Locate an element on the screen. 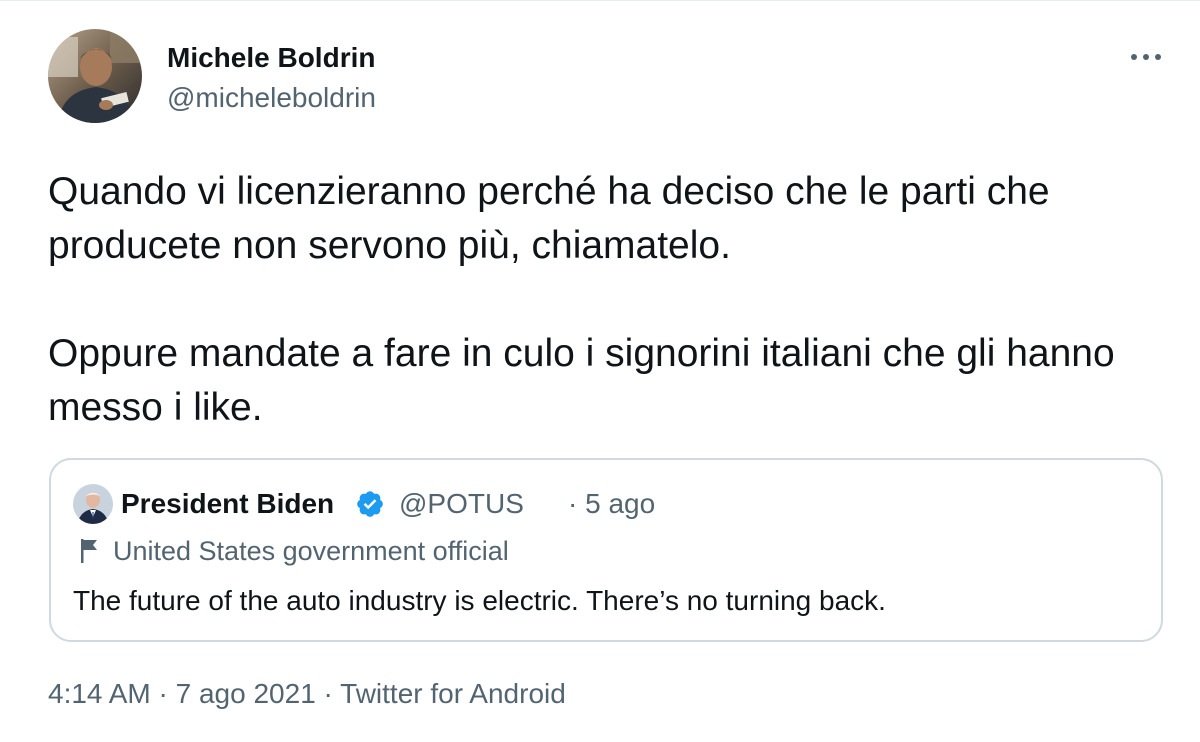 Image resolution: width=1200 pixels, height=742 pixels. quoted-author-handle: @POTUS is located at coordinates (461, 503).